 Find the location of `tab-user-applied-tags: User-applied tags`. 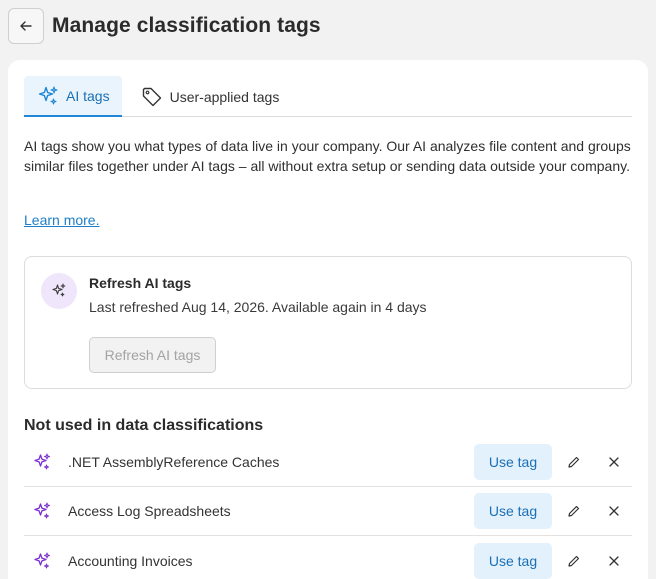

tab-user-applied-tags: User-applied tags is located at coordinates (210, 96).